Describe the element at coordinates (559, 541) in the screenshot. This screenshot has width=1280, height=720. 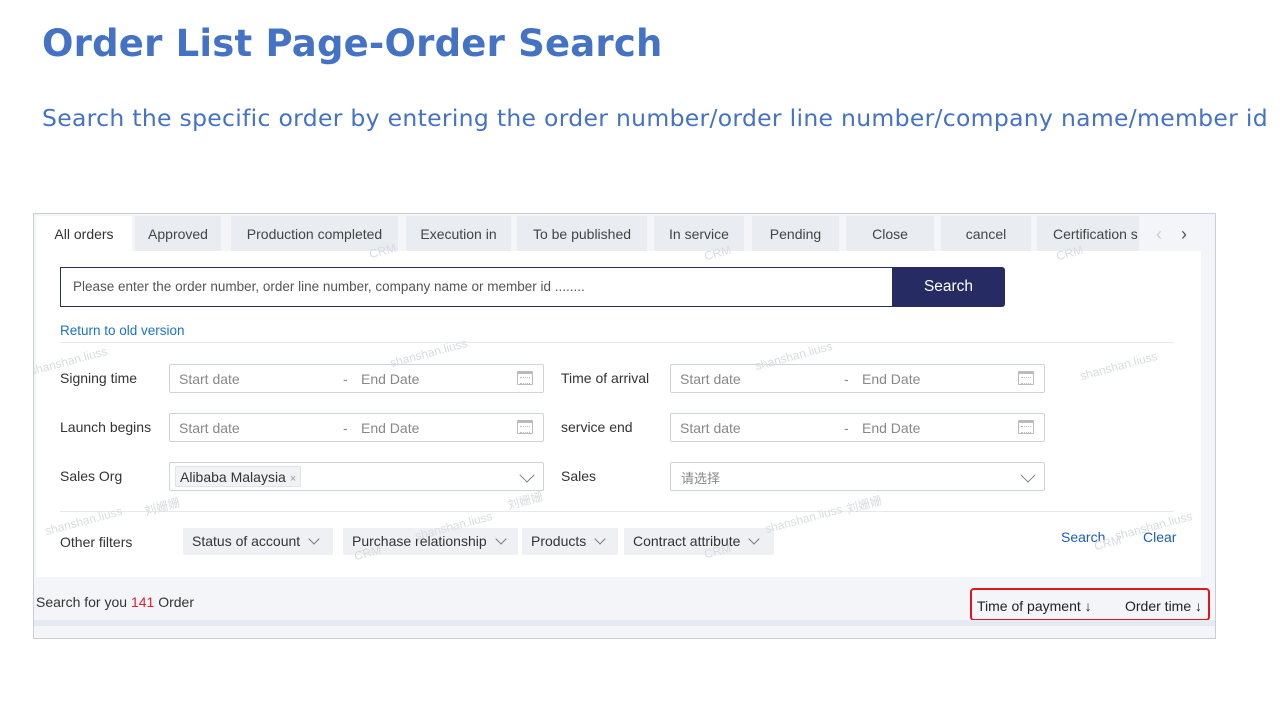
I see `filter-label: Products` at that location.